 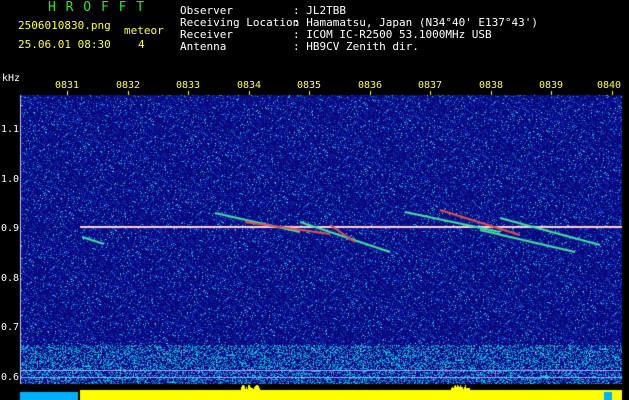 I want to click on x-tick-label: 0834, so click(x=249, y=85).